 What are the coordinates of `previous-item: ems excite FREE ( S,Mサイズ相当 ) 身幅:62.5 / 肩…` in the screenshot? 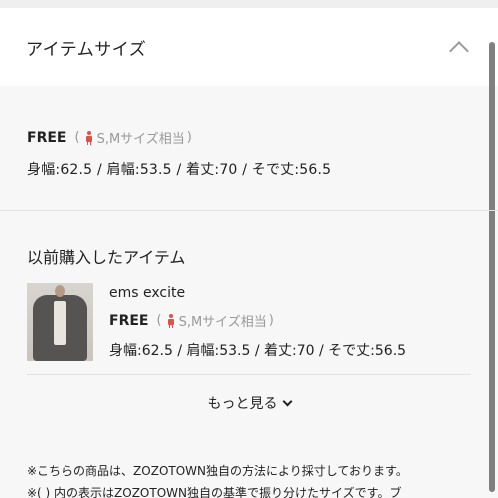 It's located at (257, 322).